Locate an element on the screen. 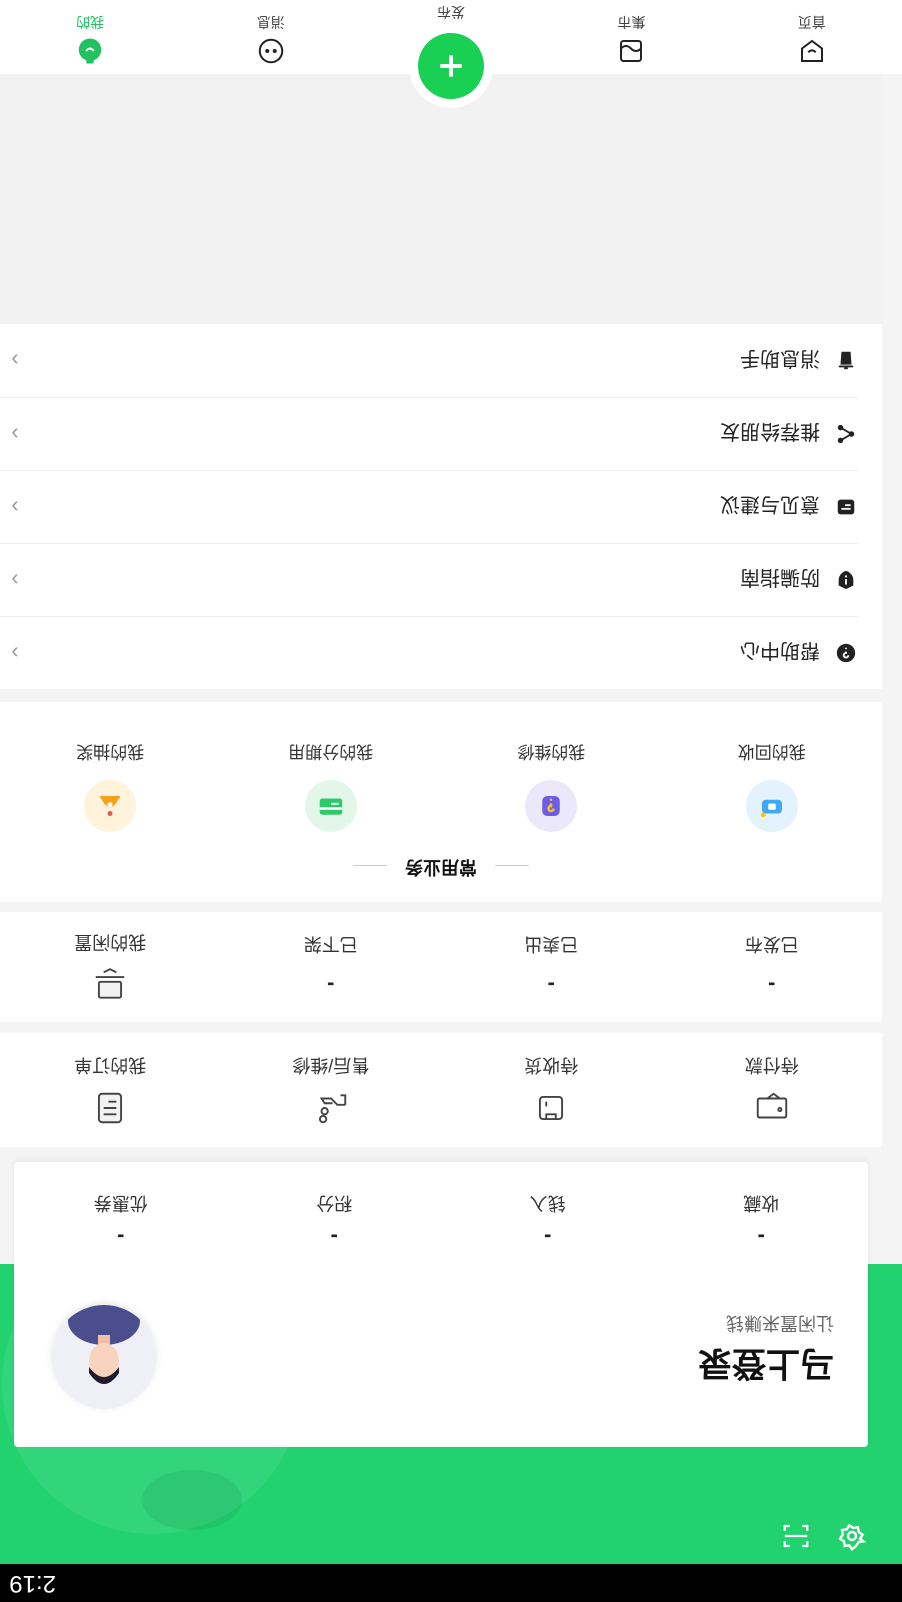  bottom-tabbar: 首页 集市 发布 消息 我的 is located at coordinates (451, 54).